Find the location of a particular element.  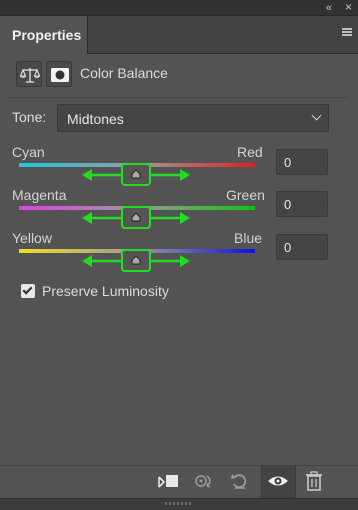

adjustment-title: Color Balance is located at coordinates (124, 73).